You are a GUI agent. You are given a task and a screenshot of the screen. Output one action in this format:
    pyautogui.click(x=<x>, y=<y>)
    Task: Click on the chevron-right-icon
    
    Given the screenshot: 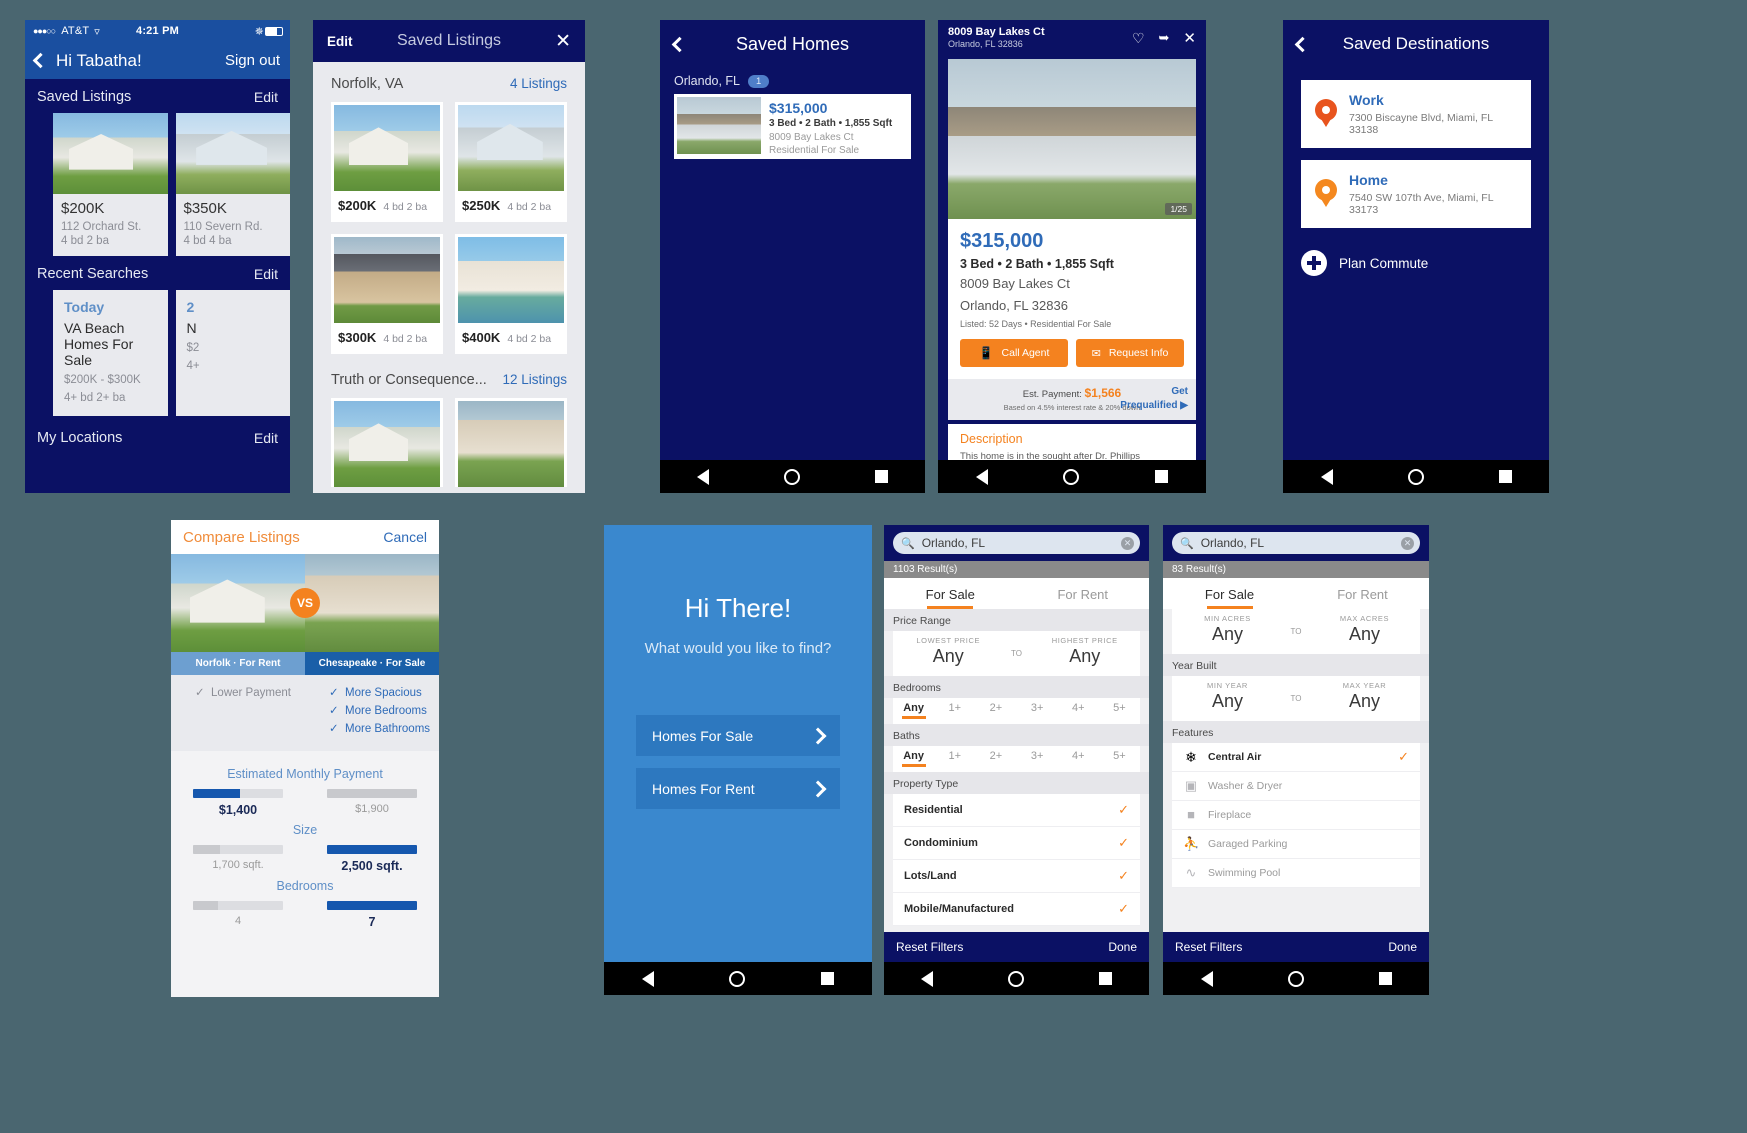 What is the action you would take?
    pyautogui.click(x=818, y=735)
    